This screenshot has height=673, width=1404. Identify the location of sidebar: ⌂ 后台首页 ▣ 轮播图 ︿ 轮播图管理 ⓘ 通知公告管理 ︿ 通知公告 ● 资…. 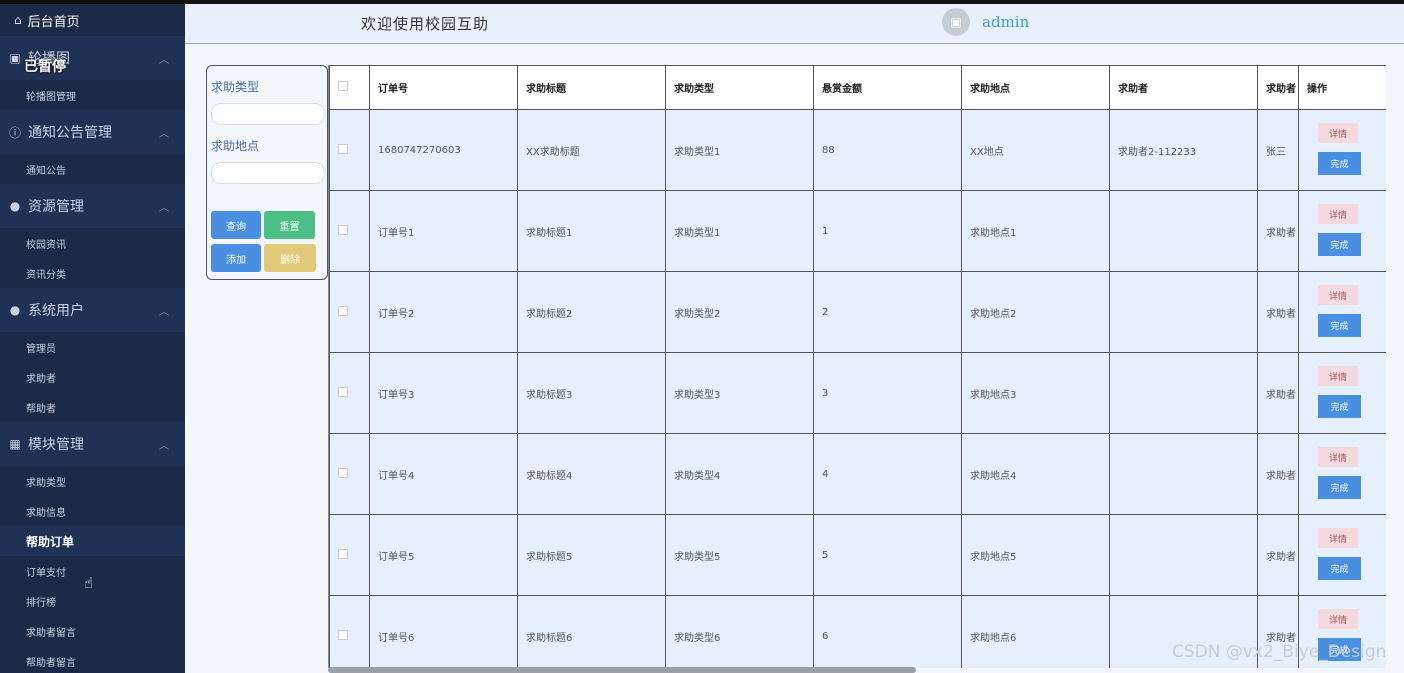
(92, 338).